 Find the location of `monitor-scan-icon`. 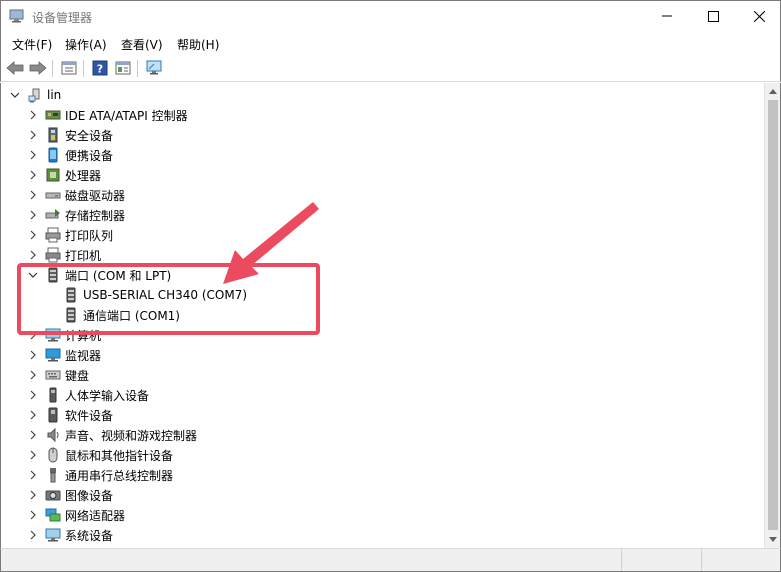

monitor-scan-icon is located at coordinates (154, 67).